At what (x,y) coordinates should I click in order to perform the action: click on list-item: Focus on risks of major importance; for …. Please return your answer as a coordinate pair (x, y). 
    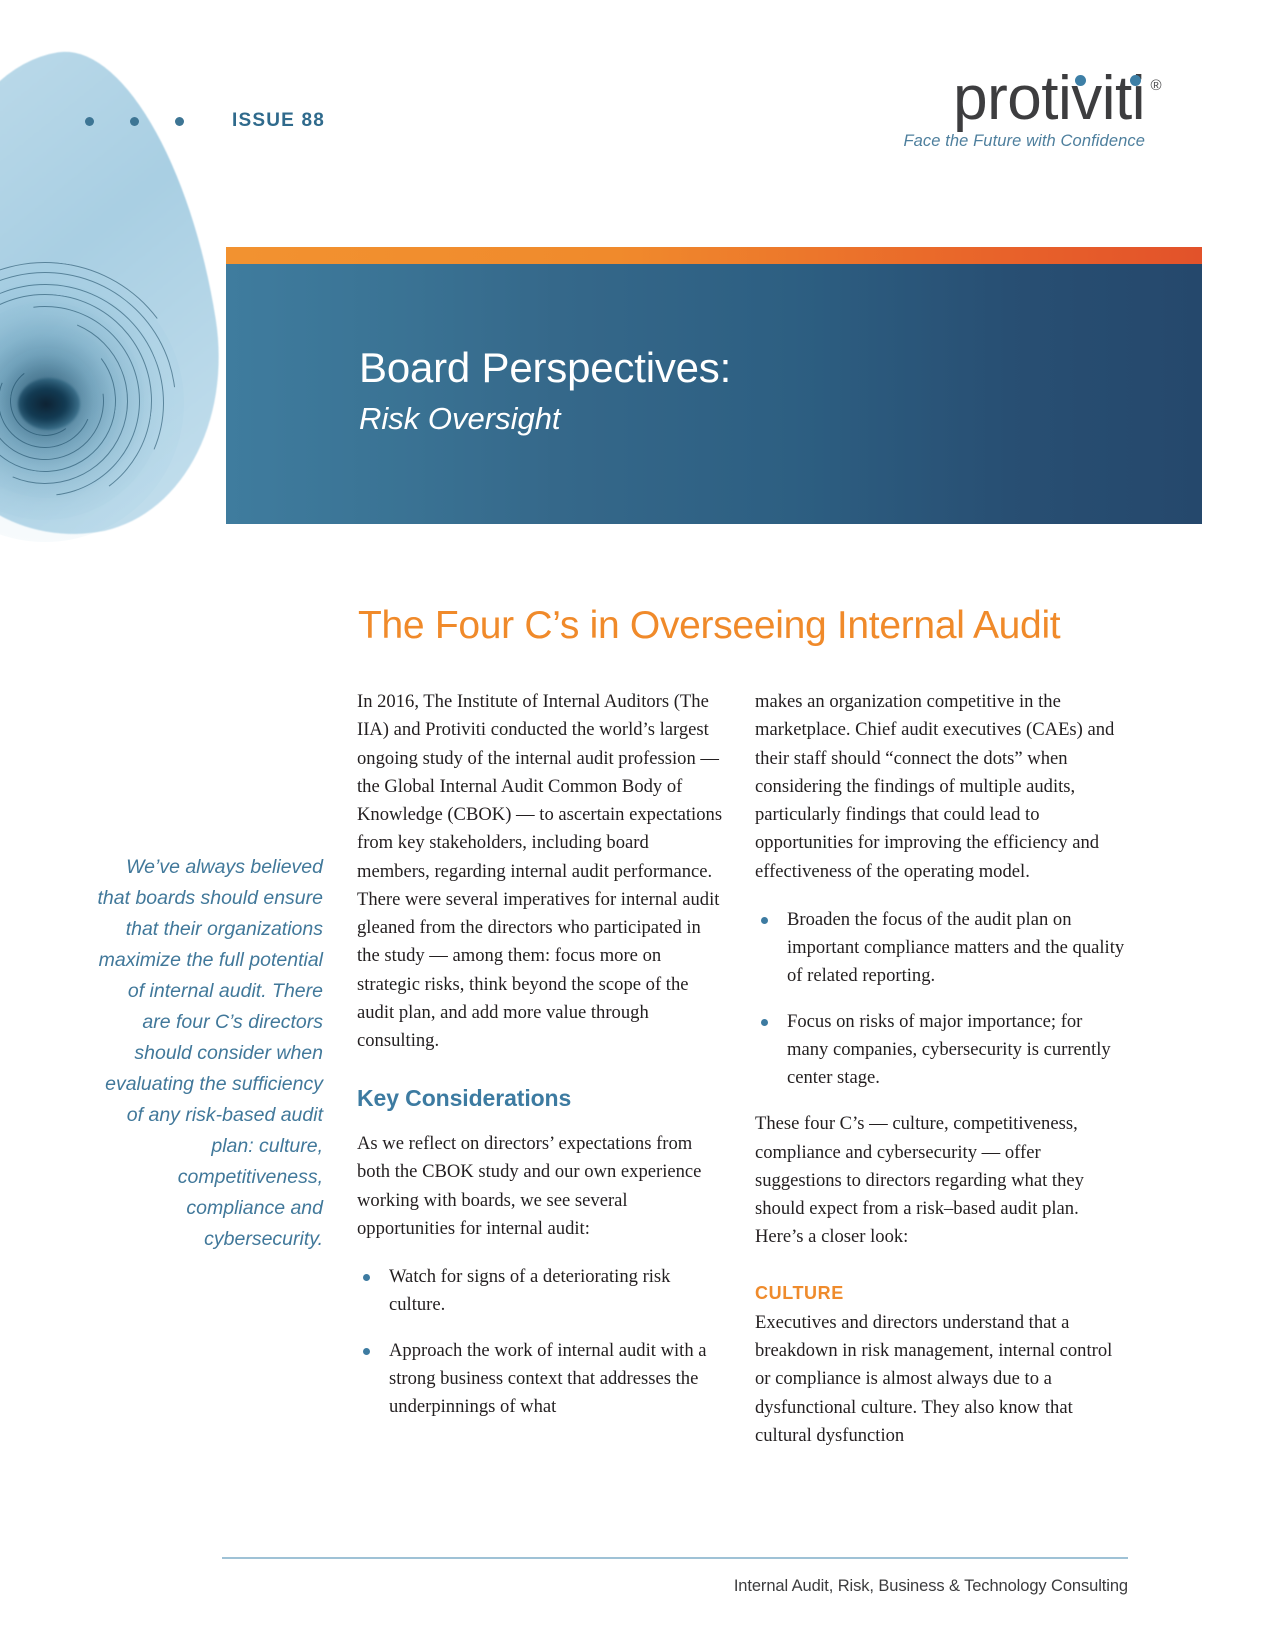
    Looking at the image, I should click on (941, 1050).